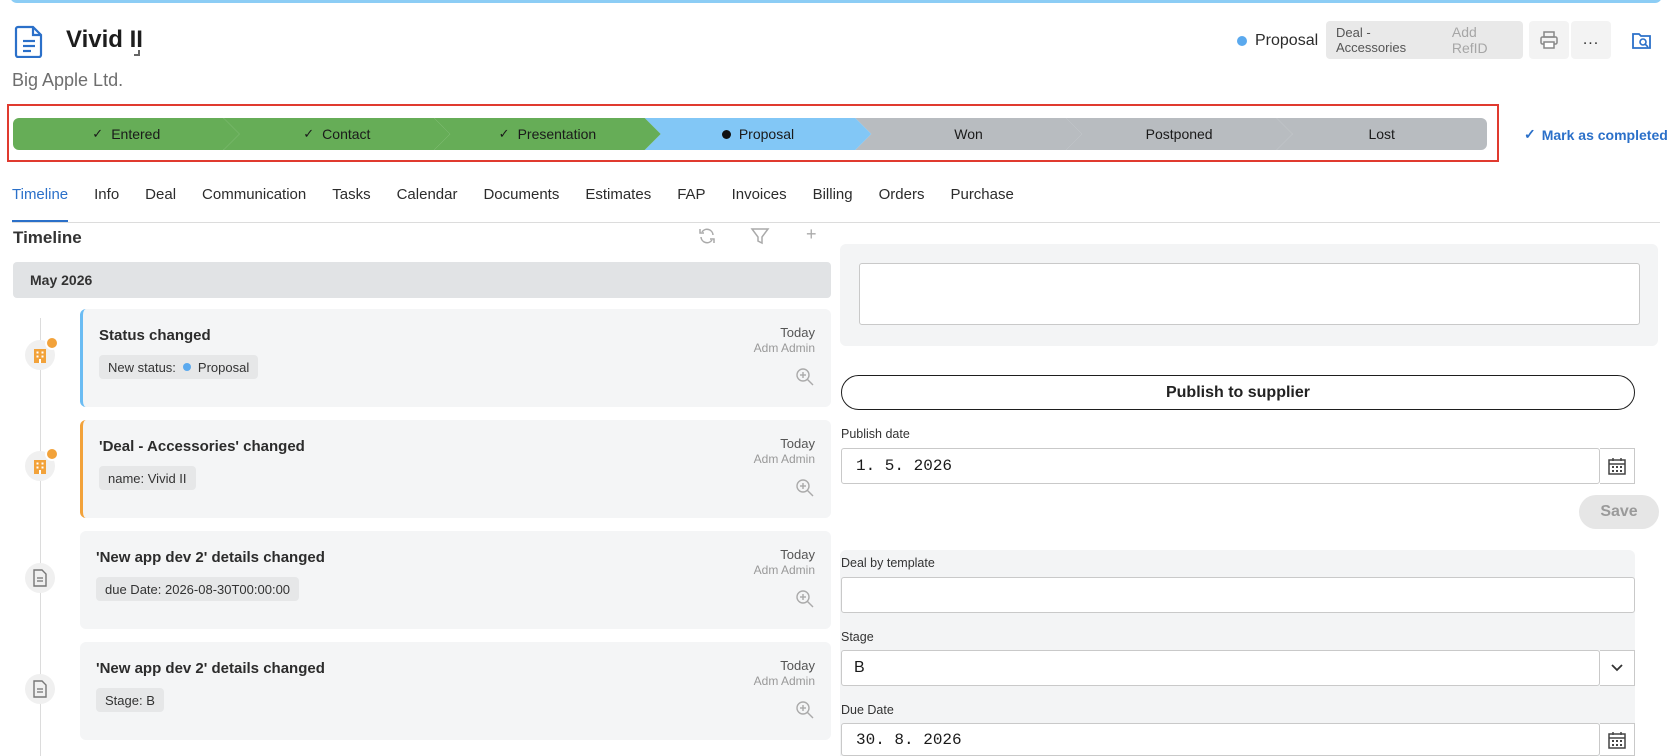 The image size is (1680, 756). Describe the element at coordinates (759, 204) in the screenshot. I see `tab-invoices: Invoices` at that location.